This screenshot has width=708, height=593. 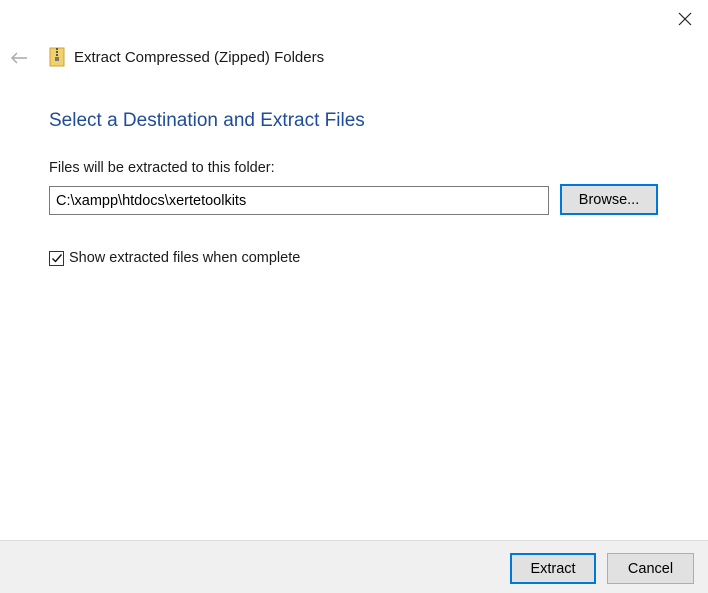 I want to click on back-arrow-icon, so click(x=19, y=58).